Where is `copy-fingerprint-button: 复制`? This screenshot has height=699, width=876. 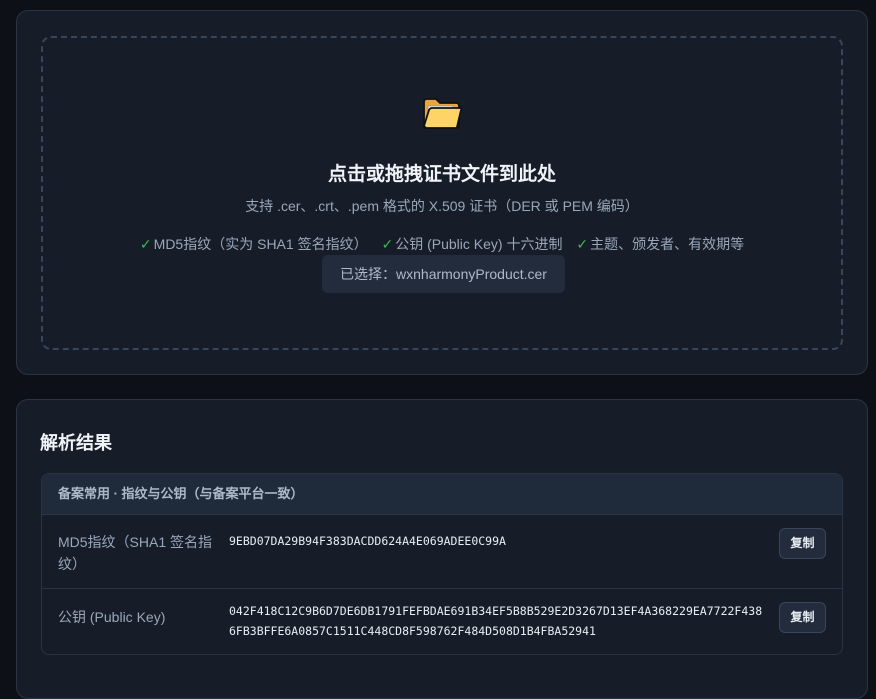
copy-fingerprint-button: 复制 is located at coordinates (802, 543).